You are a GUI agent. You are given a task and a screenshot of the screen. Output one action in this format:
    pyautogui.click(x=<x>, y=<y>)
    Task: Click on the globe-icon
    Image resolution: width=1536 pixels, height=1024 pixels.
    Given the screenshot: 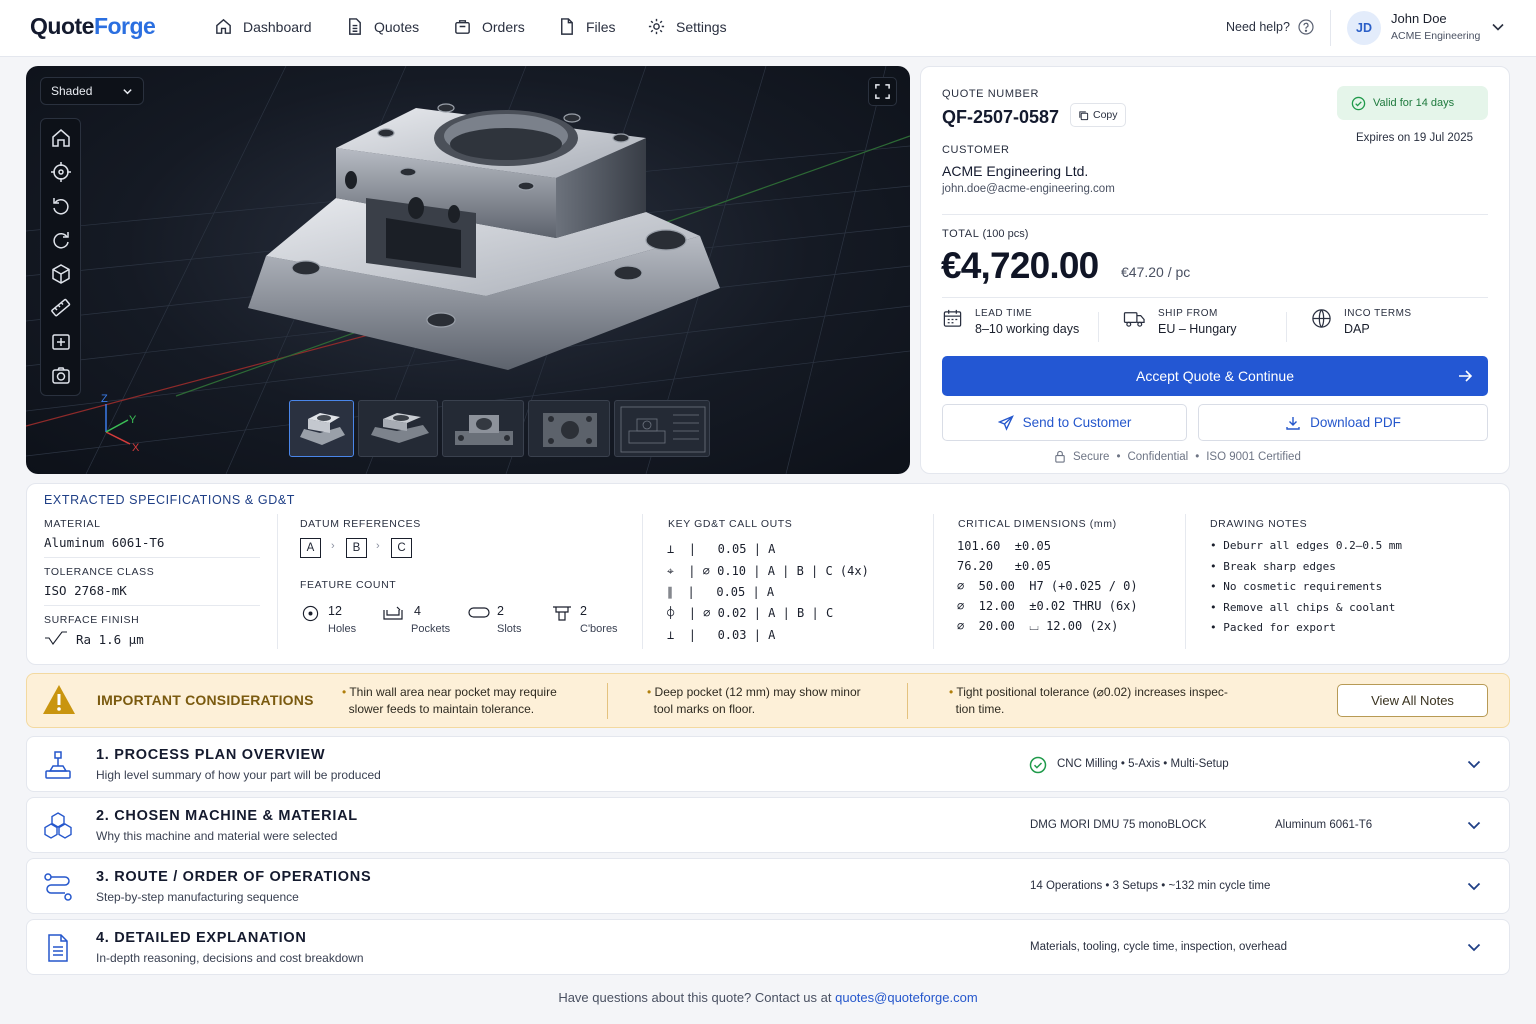 What is the action you would take?
    pyautogui.click(x=1321, y=318)
    